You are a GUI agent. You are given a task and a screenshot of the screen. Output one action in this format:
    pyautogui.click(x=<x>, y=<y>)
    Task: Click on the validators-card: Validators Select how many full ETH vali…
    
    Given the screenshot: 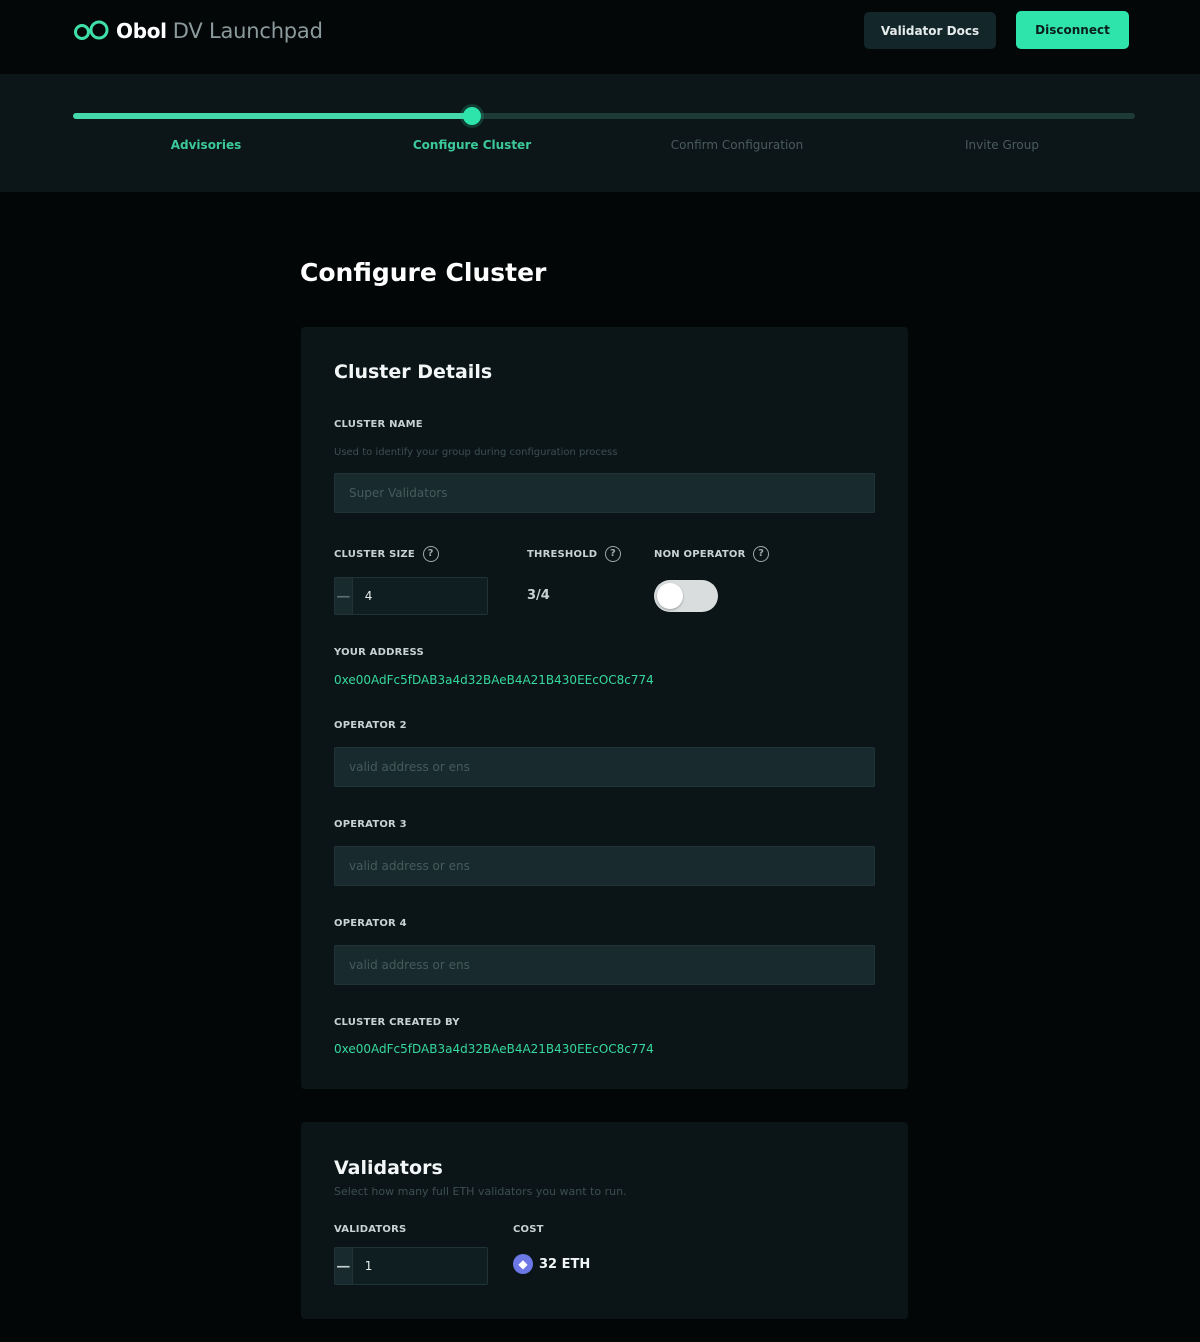 What is the action you would take?
    pyautogui.click(x=604, y=1220)
    